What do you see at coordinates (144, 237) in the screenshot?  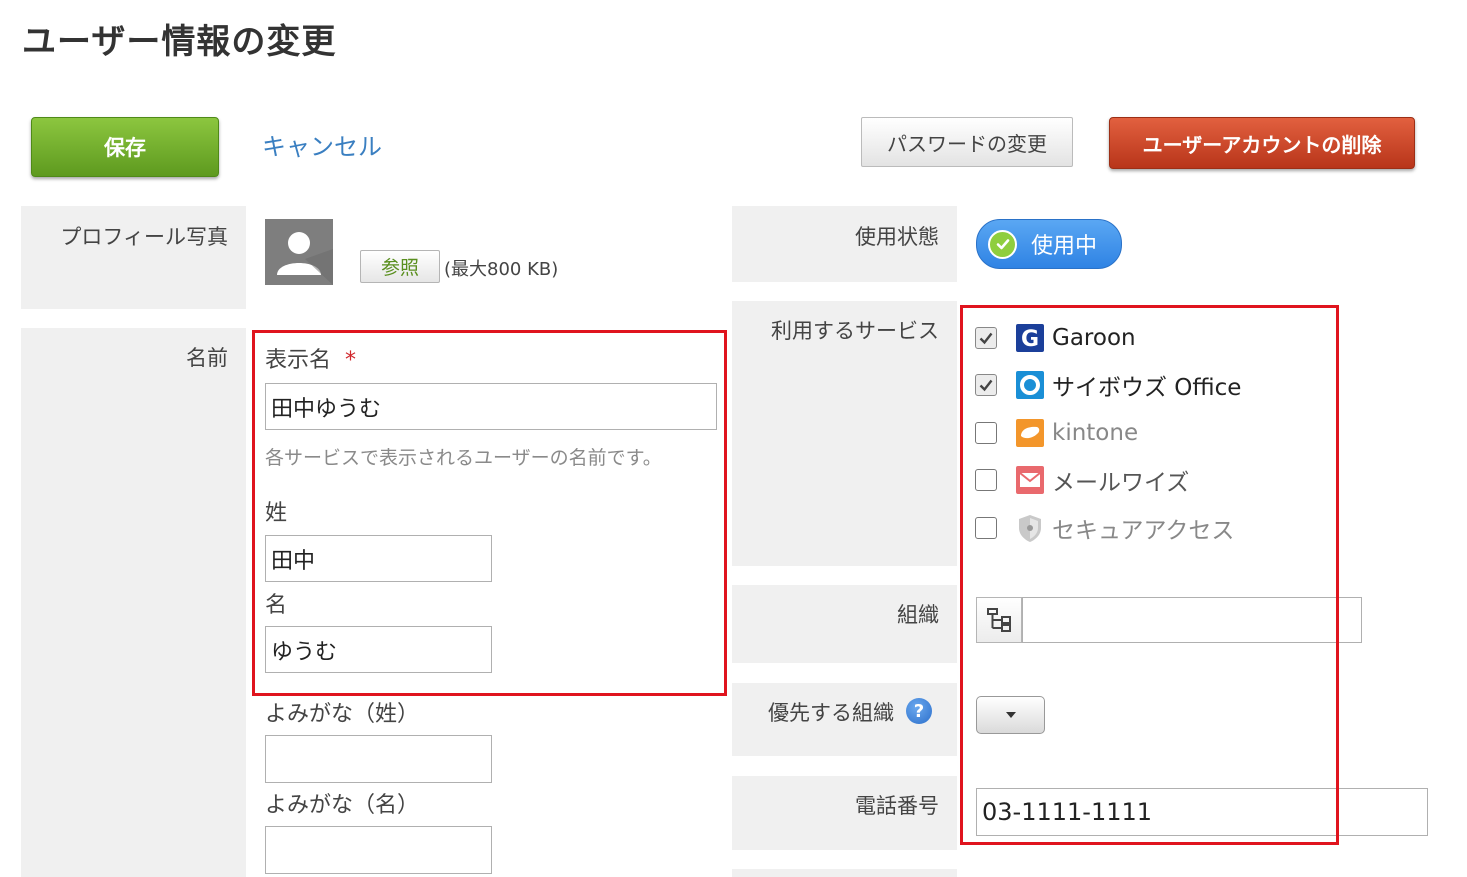 I see `profile-photo-label: プロフィール写真` at bounding box center [144, 237].